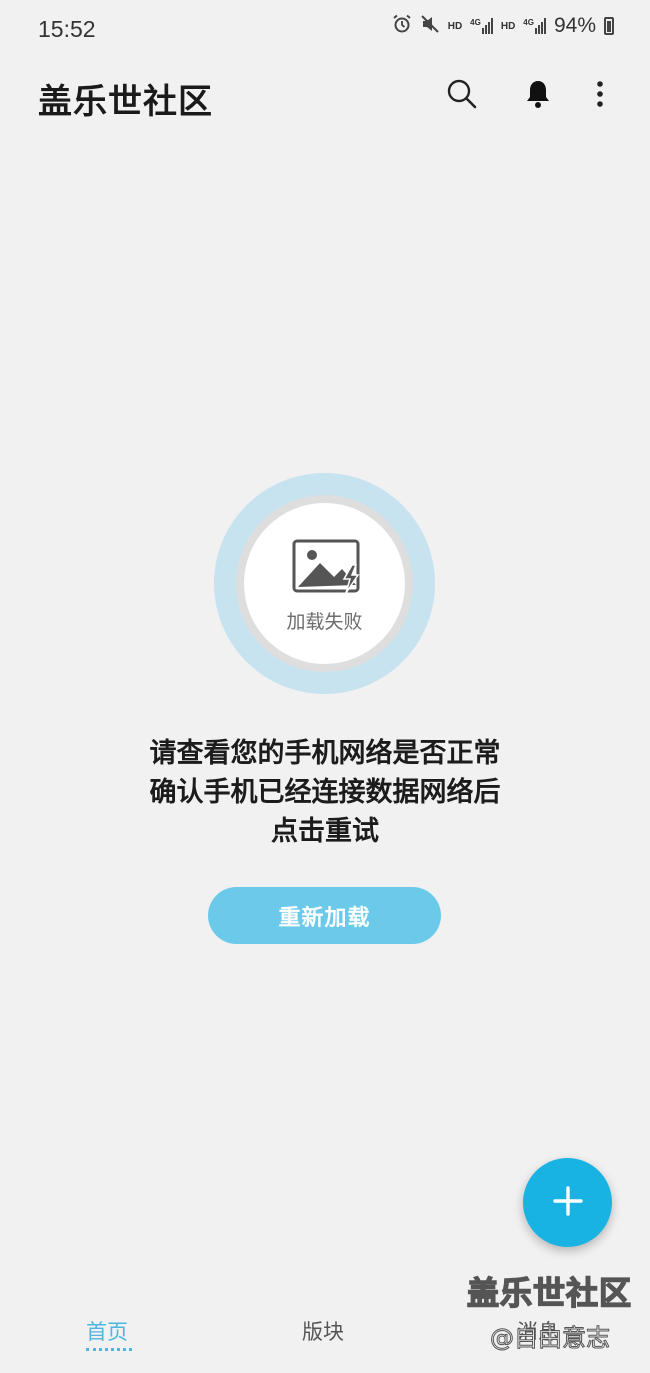 This screenshot has width=650, height=1373. I want to click on status-time: 15:52, so click(67, 29).